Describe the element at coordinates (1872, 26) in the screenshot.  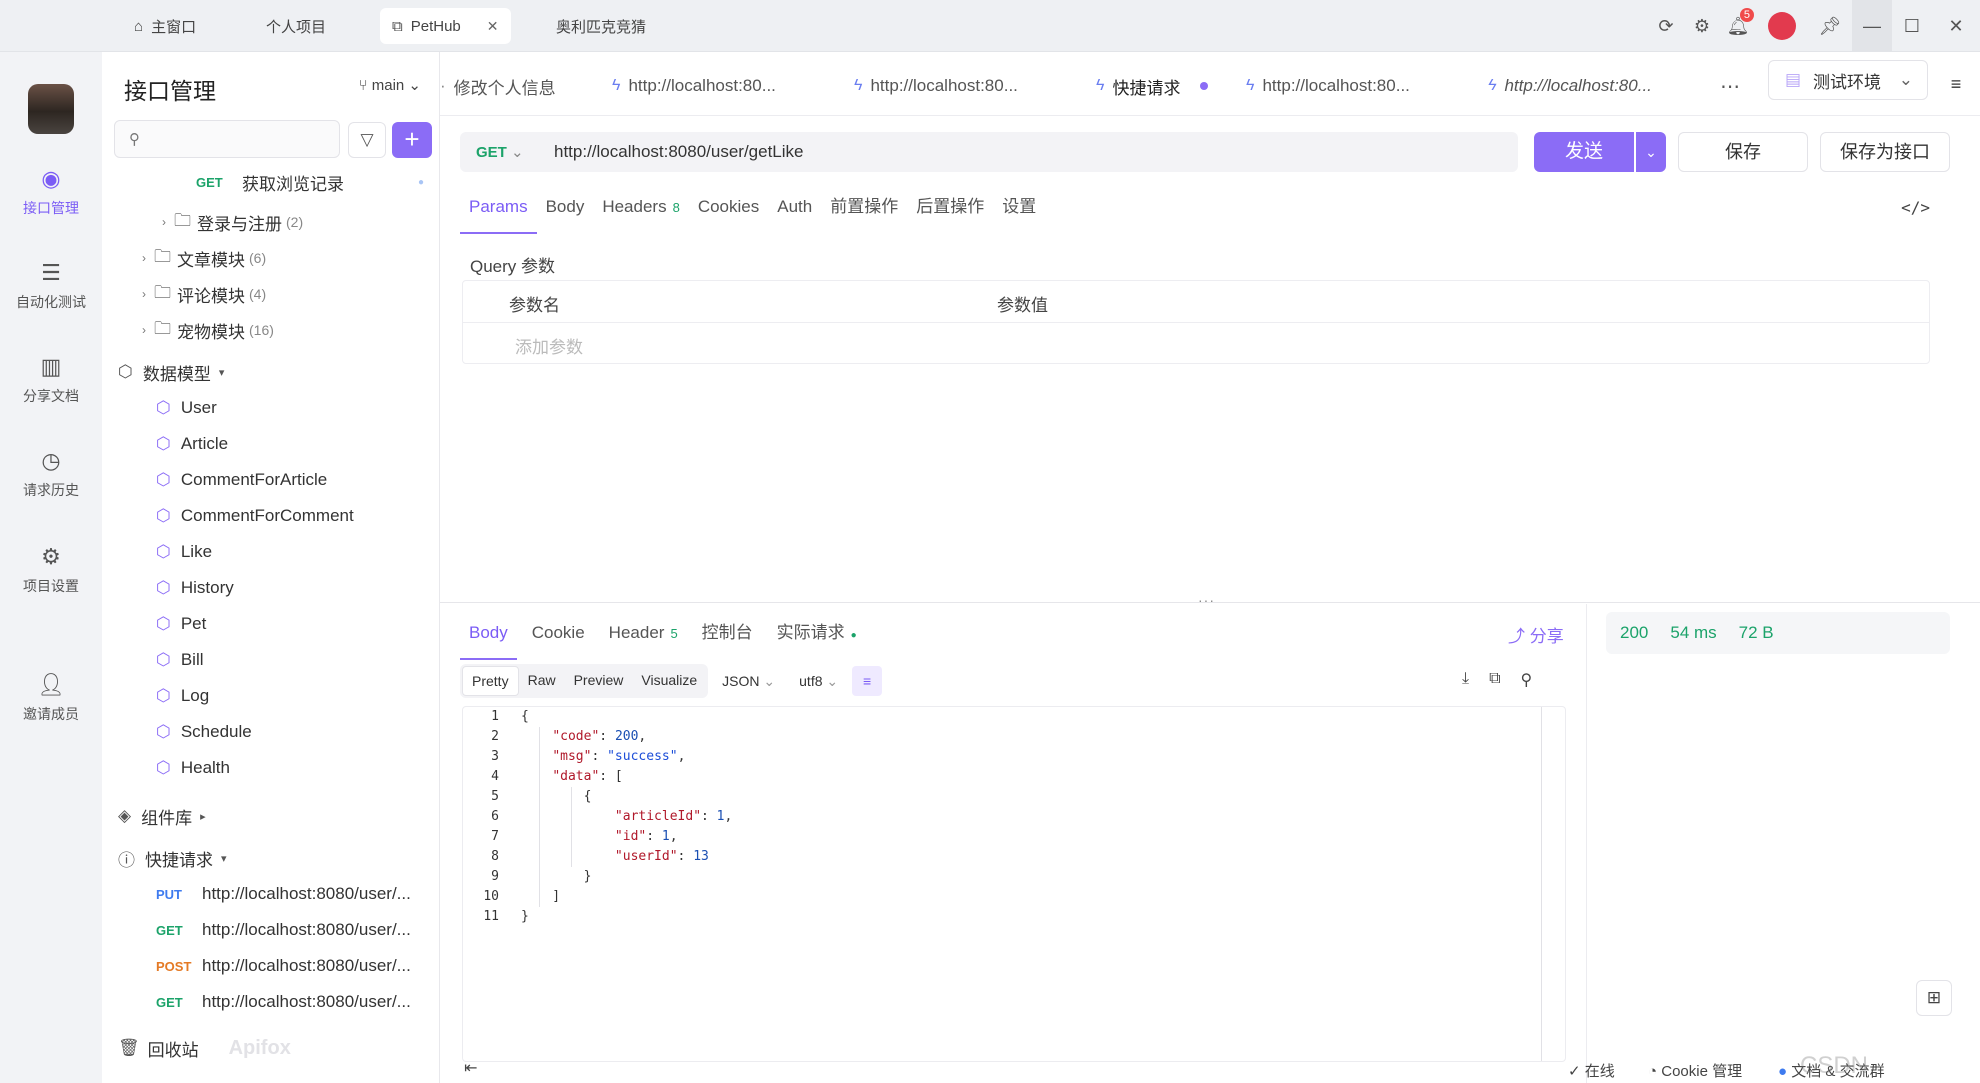
I see `minimize-icon: —` at that location.